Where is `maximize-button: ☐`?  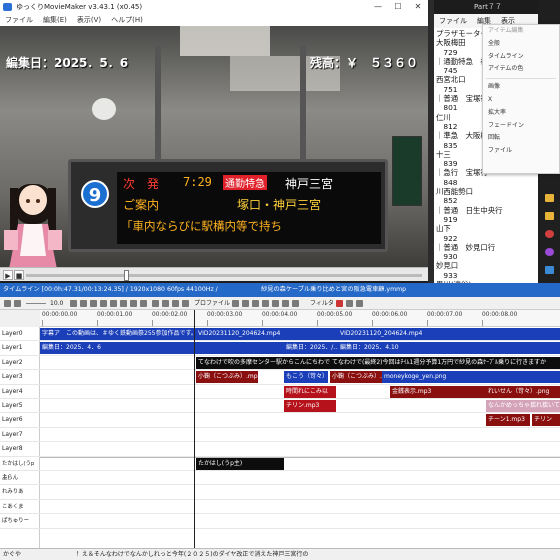
maximize-button: ☐ is located at coordinates (398, 7).